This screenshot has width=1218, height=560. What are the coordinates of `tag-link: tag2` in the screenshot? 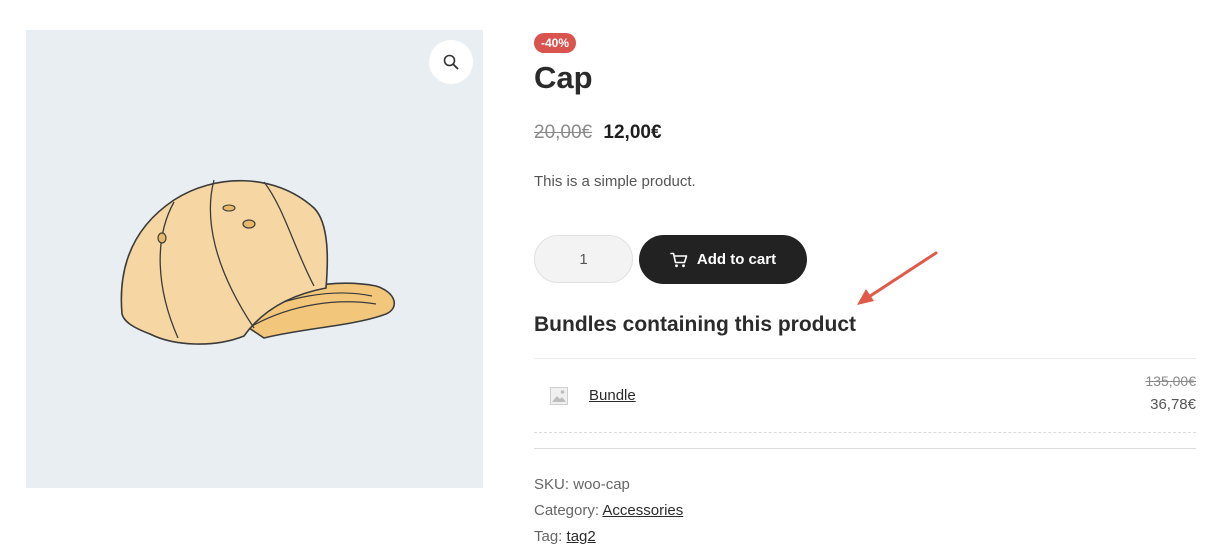 It's located at (581, 536).